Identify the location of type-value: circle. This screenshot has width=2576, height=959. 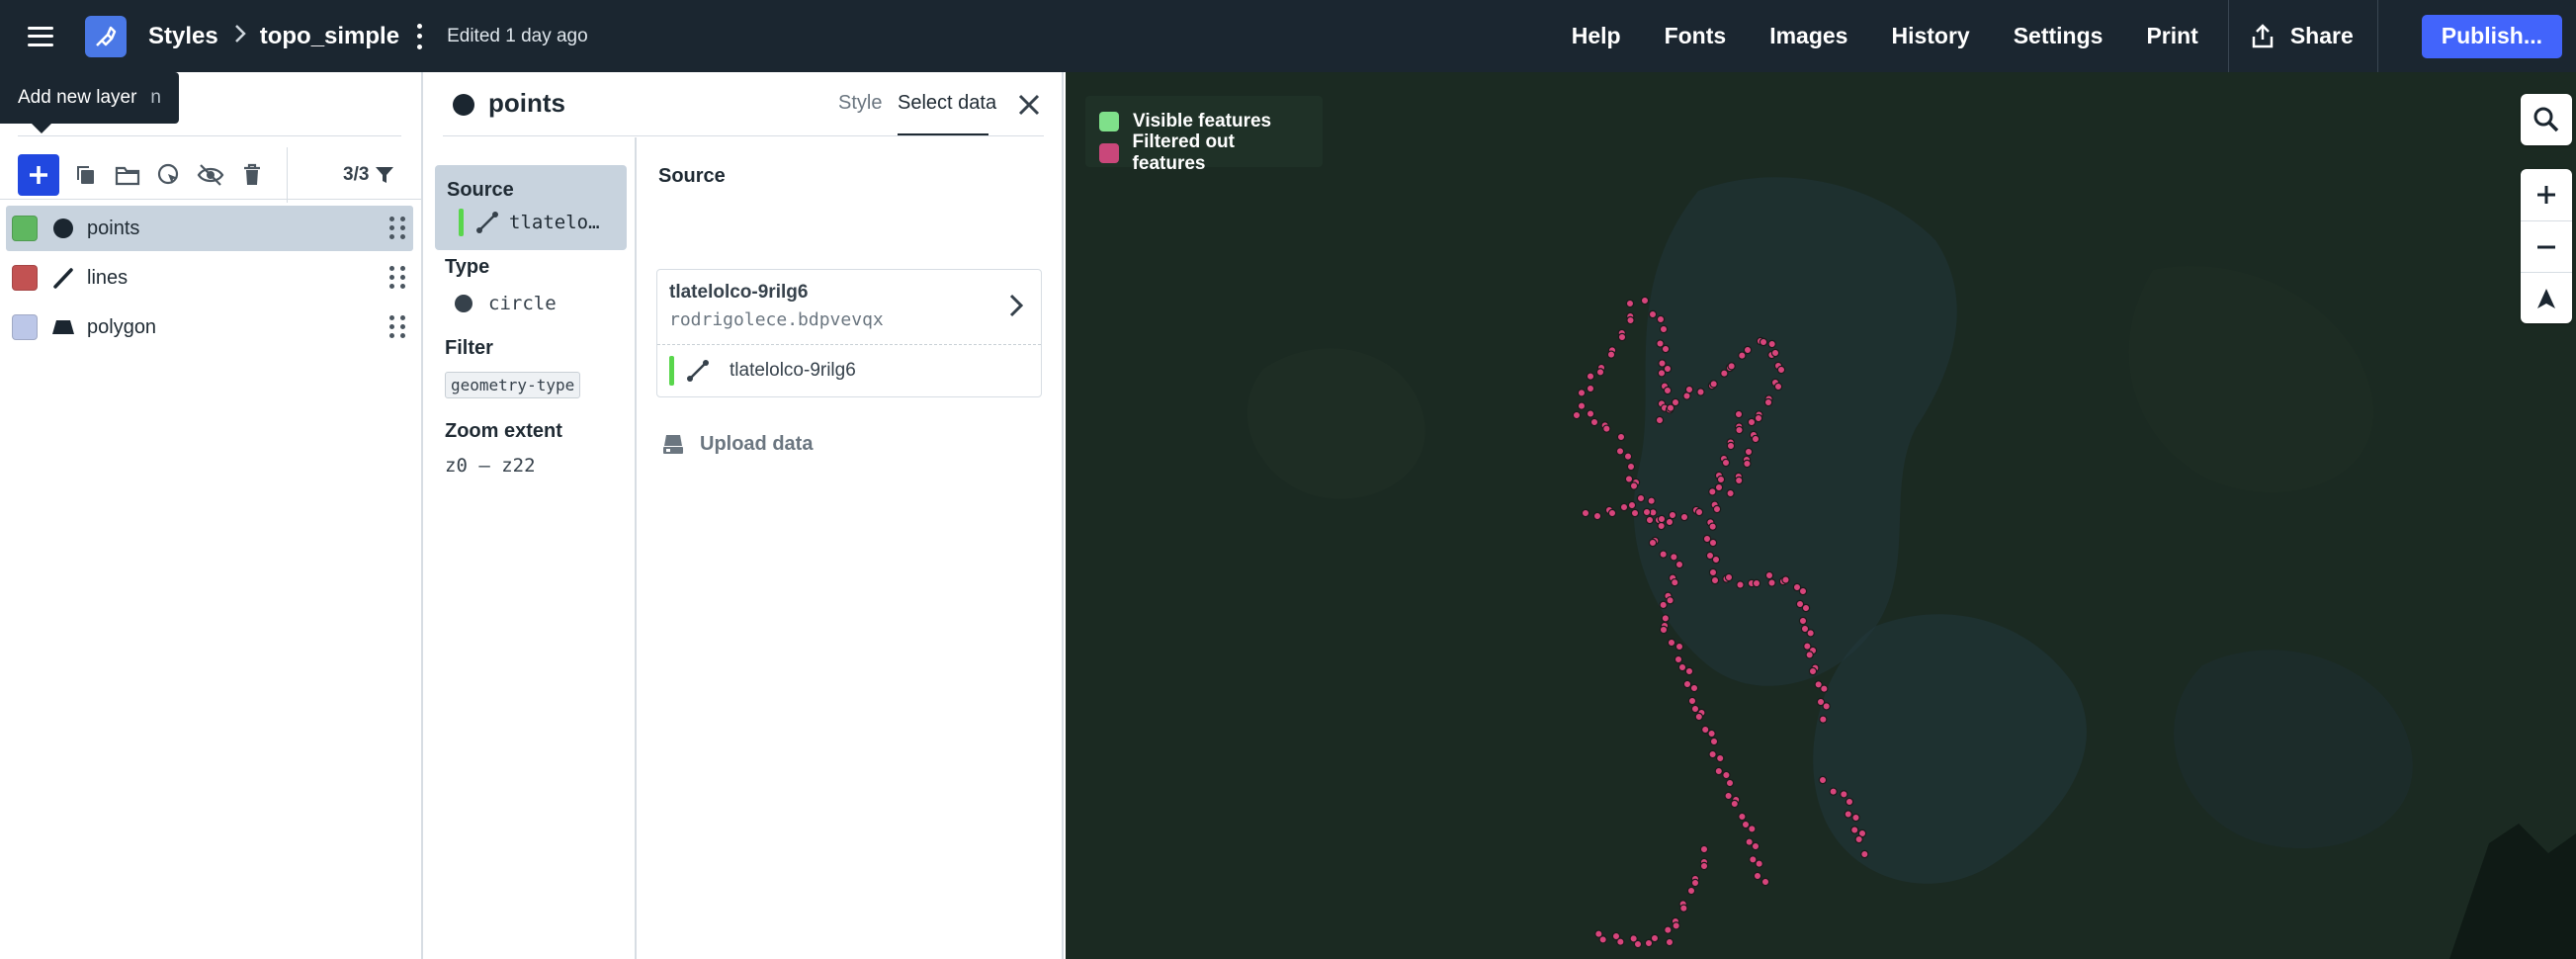
(522, 304).